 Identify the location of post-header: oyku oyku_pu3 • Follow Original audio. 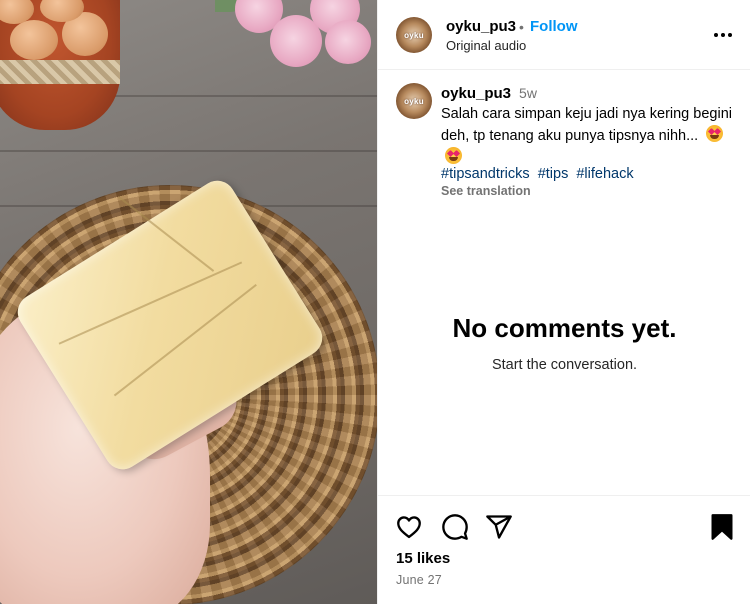
(564, 35).